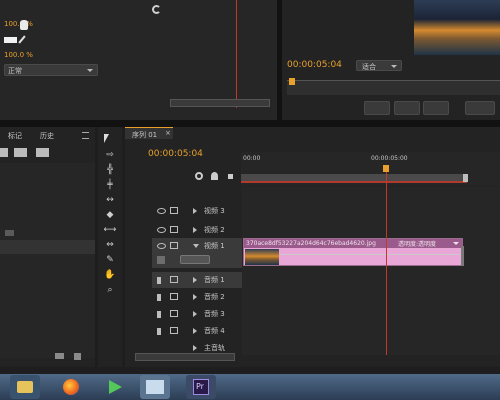  What do you see at coordinates (175, 154) in the screenshot?
I see `sequence-timecode: 00:00:05:04` at bounding box center [175, 154].